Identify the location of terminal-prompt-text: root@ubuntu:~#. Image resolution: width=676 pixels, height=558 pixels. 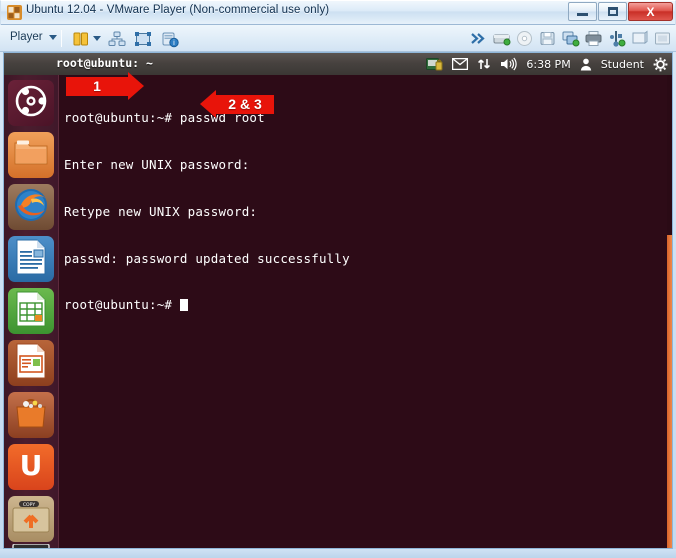
(122, 305).